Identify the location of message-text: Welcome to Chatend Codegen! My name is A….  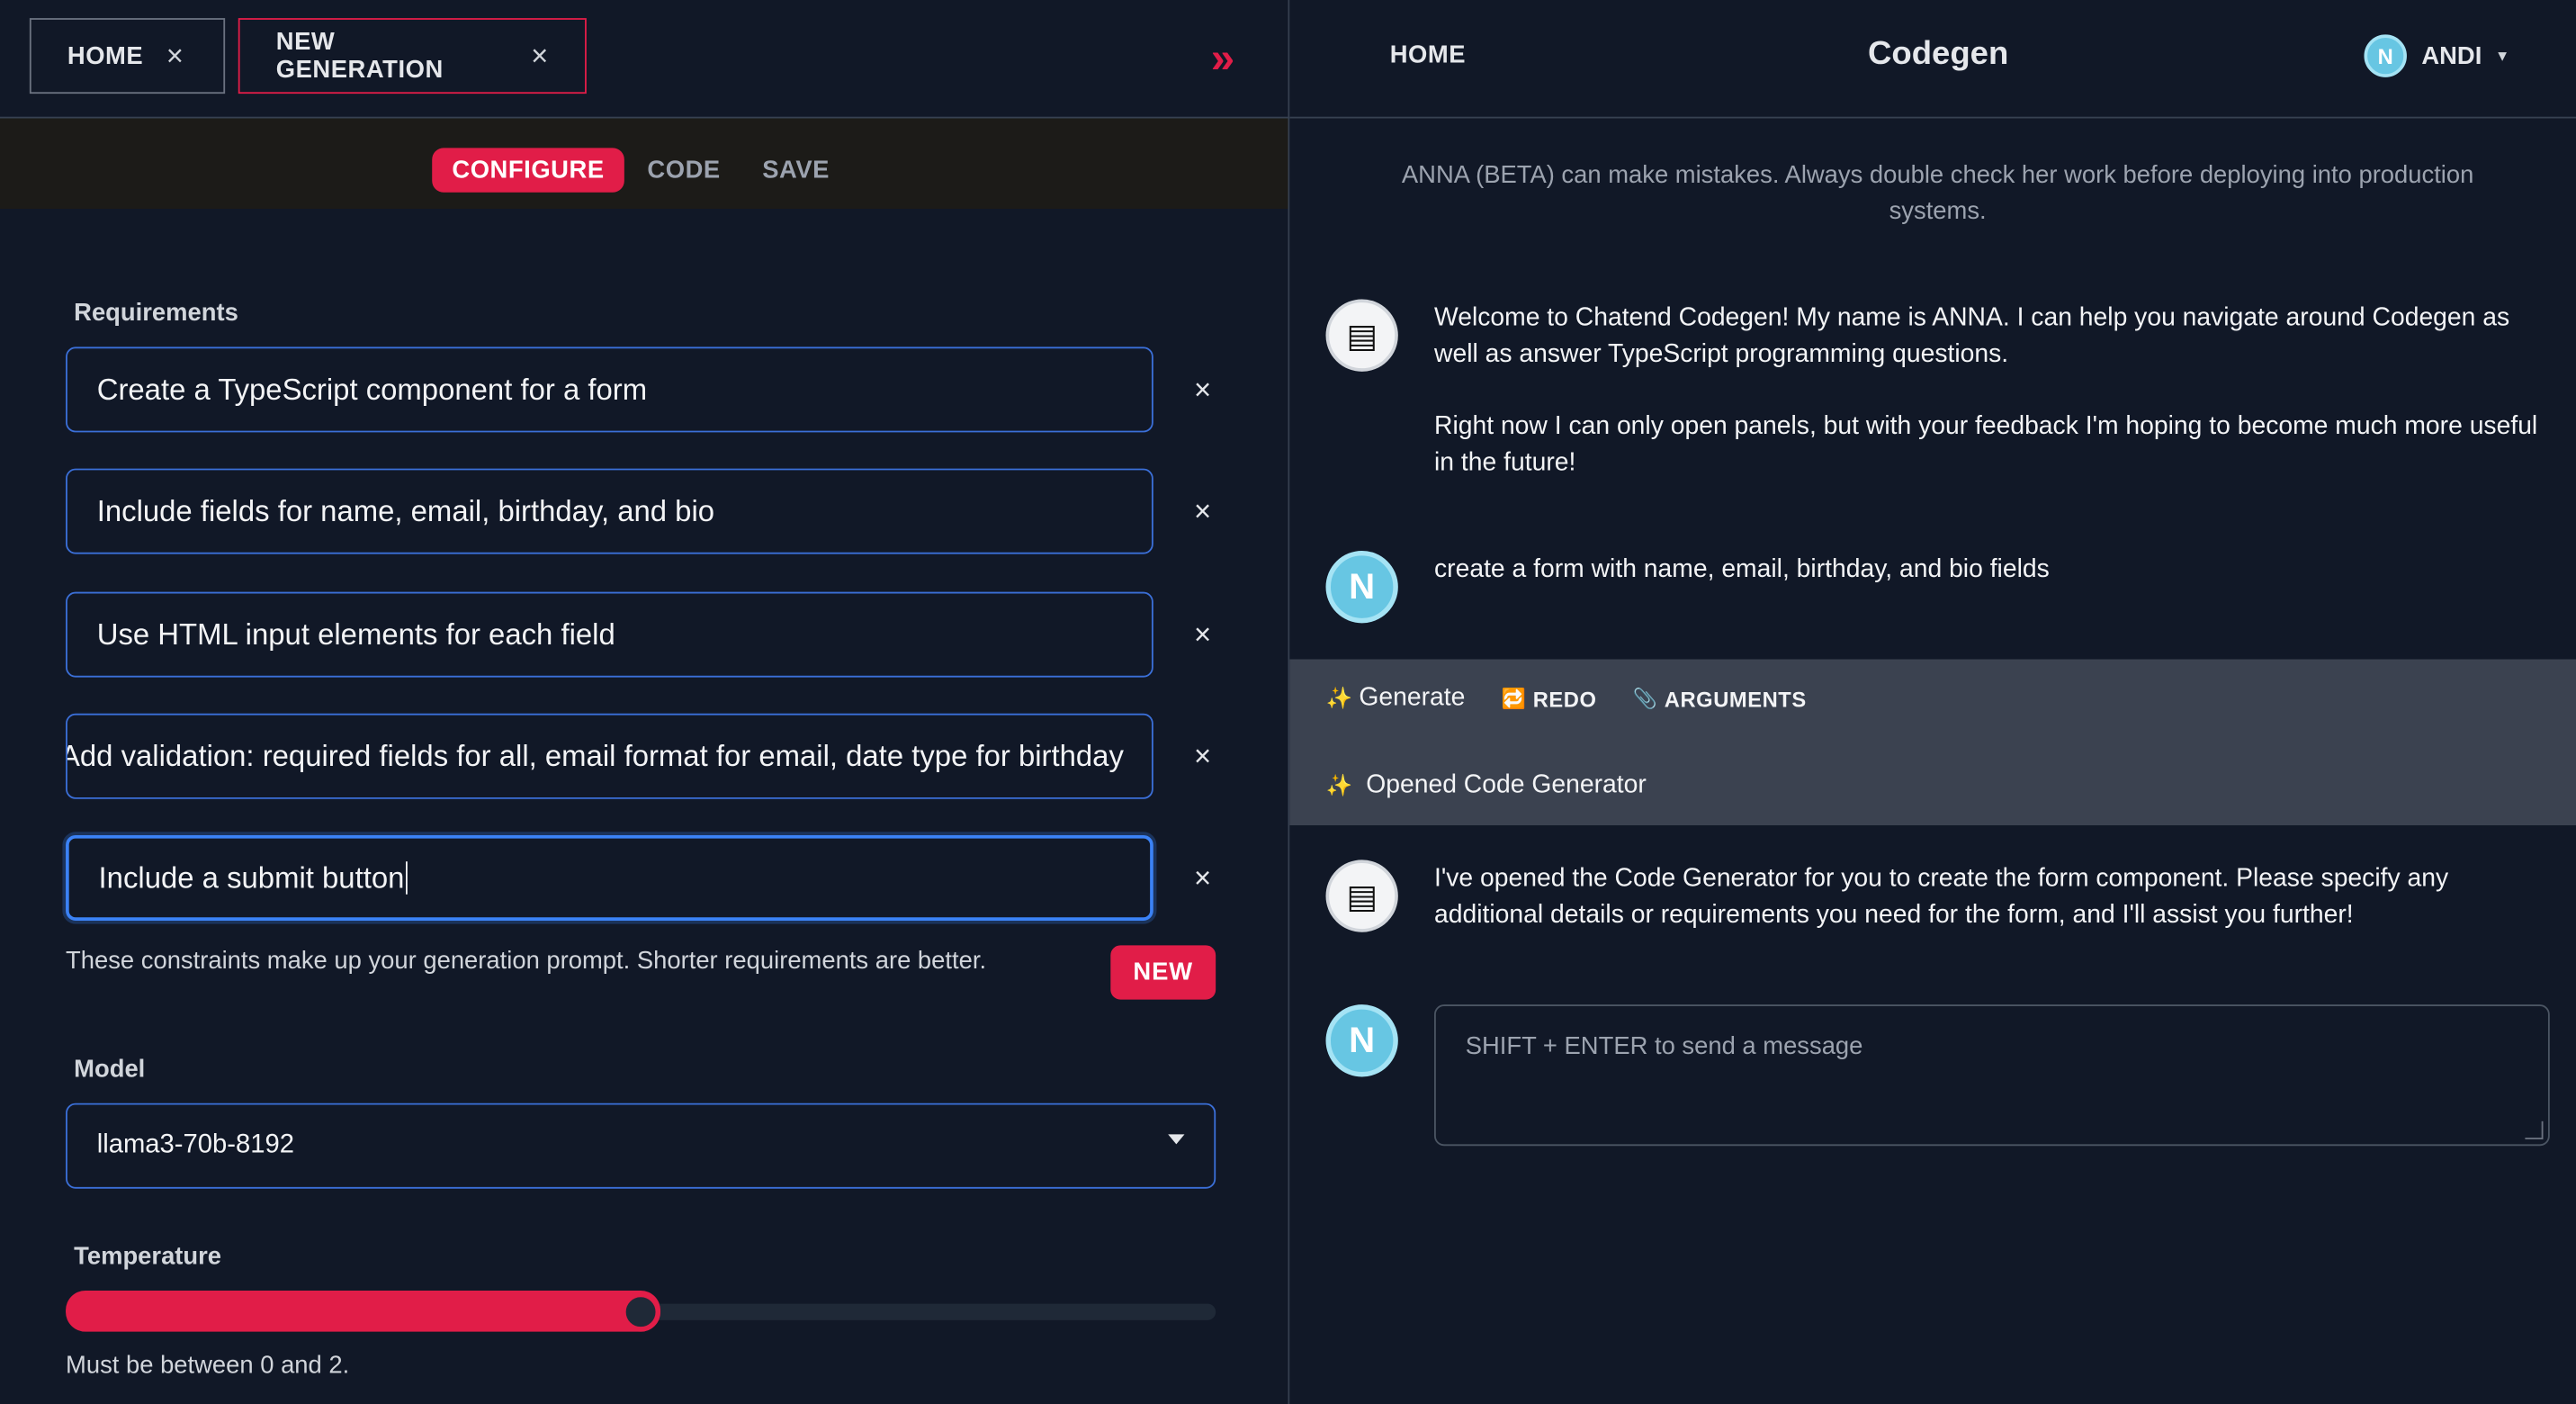
(1972, 336).